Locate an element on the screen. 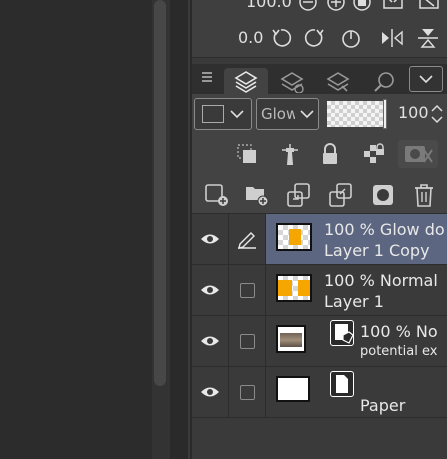  merge-with-layer-below-icon is located at coordinates (341, 195).